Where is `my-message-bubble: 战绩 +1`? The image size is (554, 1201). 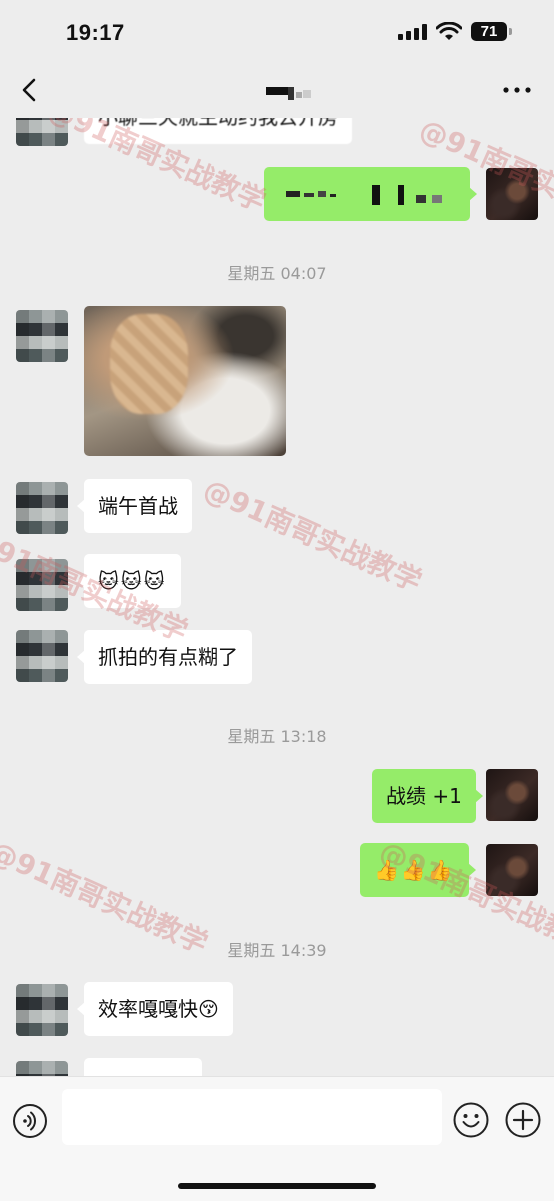 my-message-bubble: 战绩 +1 is located at coordinates (427, 796).